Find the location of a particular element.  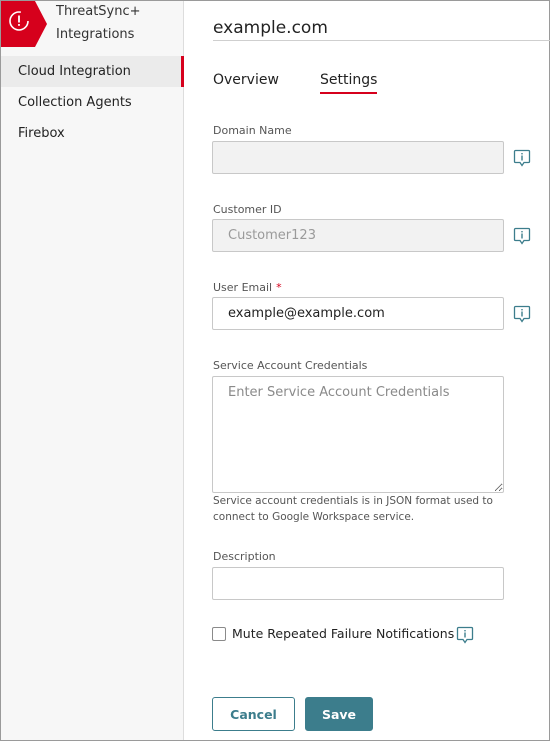

cancel-button: Cancel is located at coordinates (253, 714).